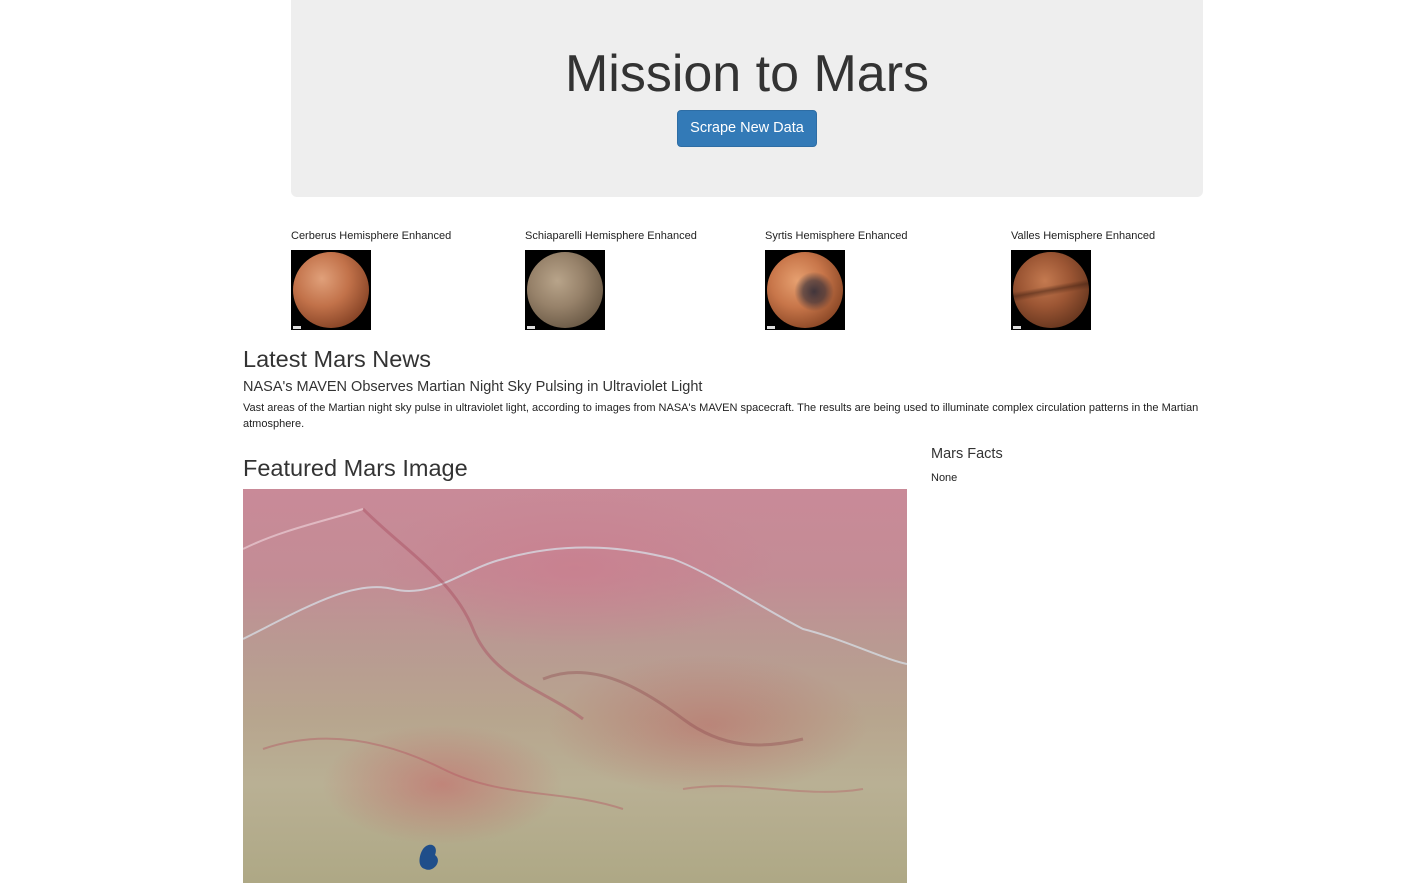  Describe the element at coordinates (747, 128) in the screenshot. I see `scrape-new-data-button: Scrape New Data` at that location.